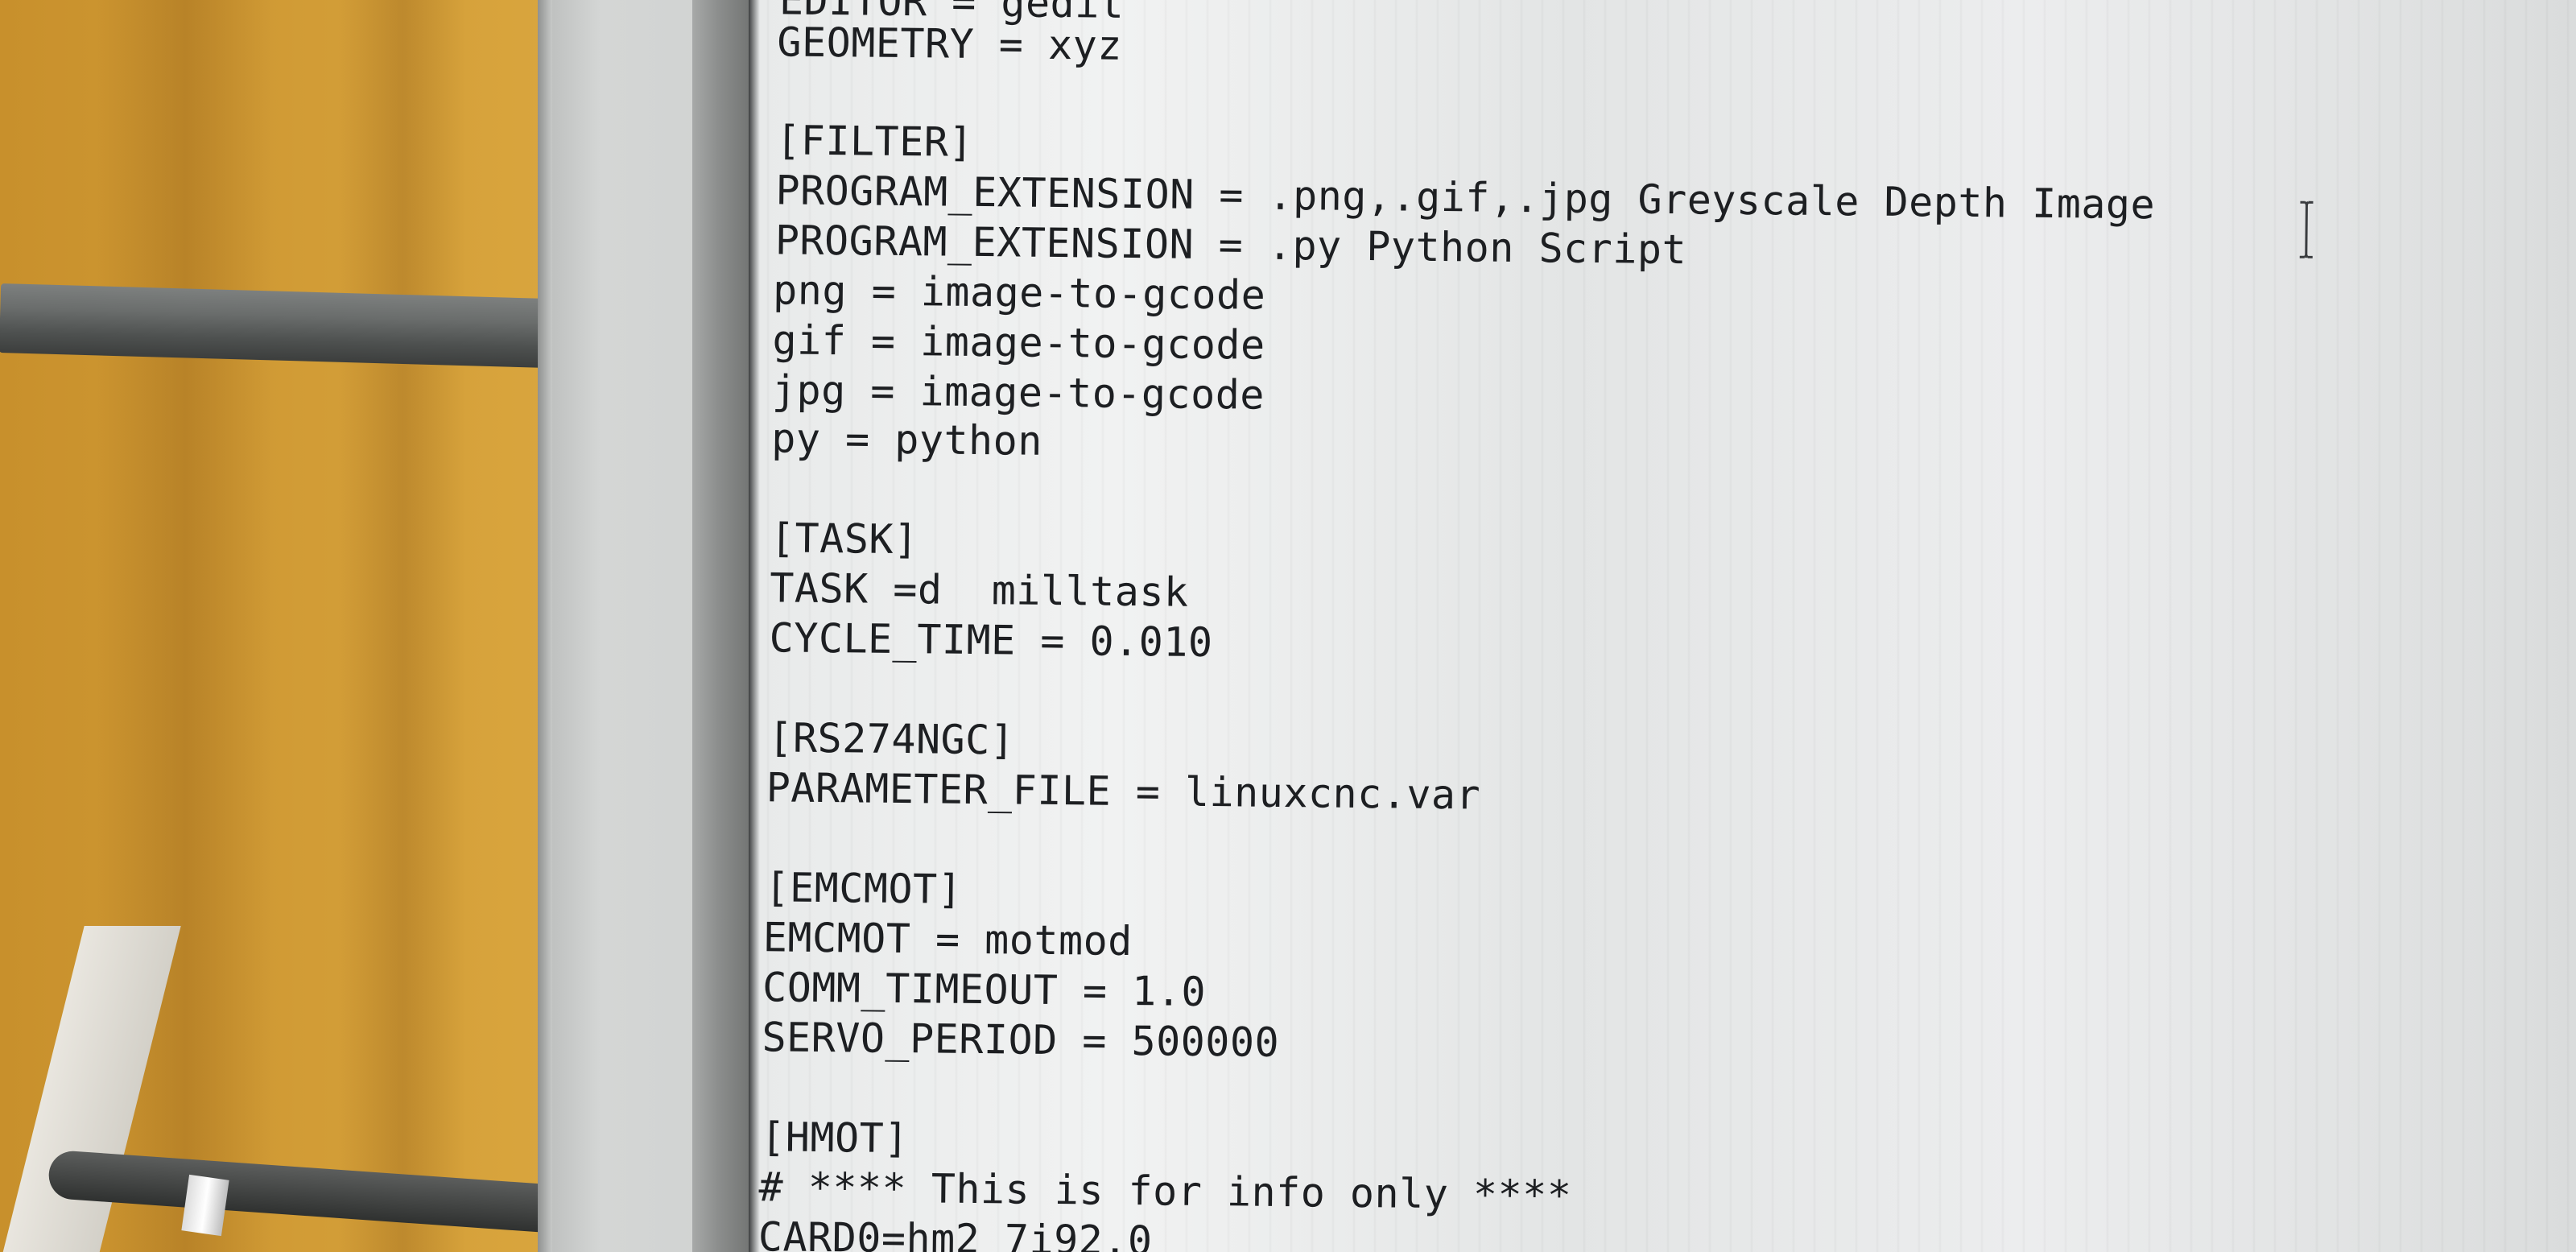  Describe the element at coordinates (1018, 342) in the screenshot. I see `editor-line-gif: gif = image-to-gcode` at that location.